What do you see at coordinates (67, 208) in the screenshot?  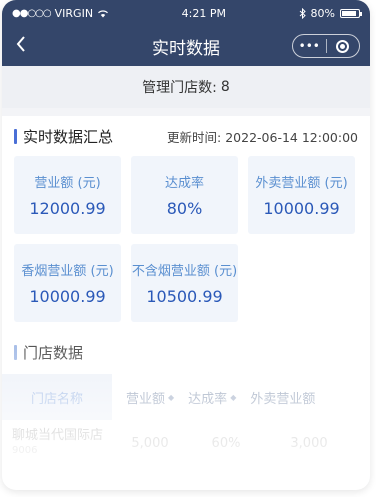 I see `card-value: 12000.99` at bounding box center [67, 208].